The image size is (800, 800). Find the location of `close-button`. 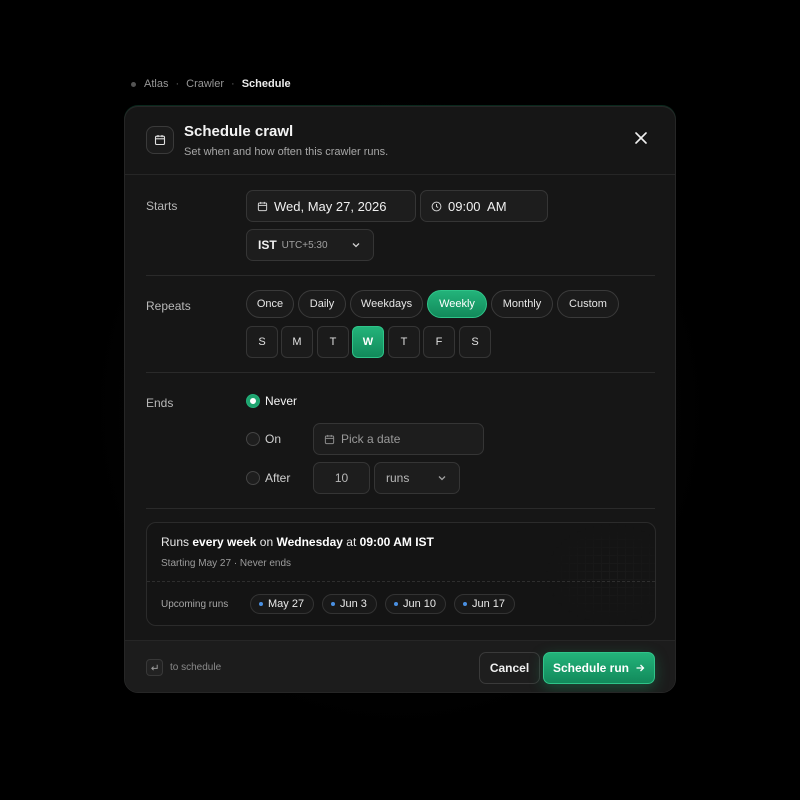

close-button is located at coordinates (641, 138).